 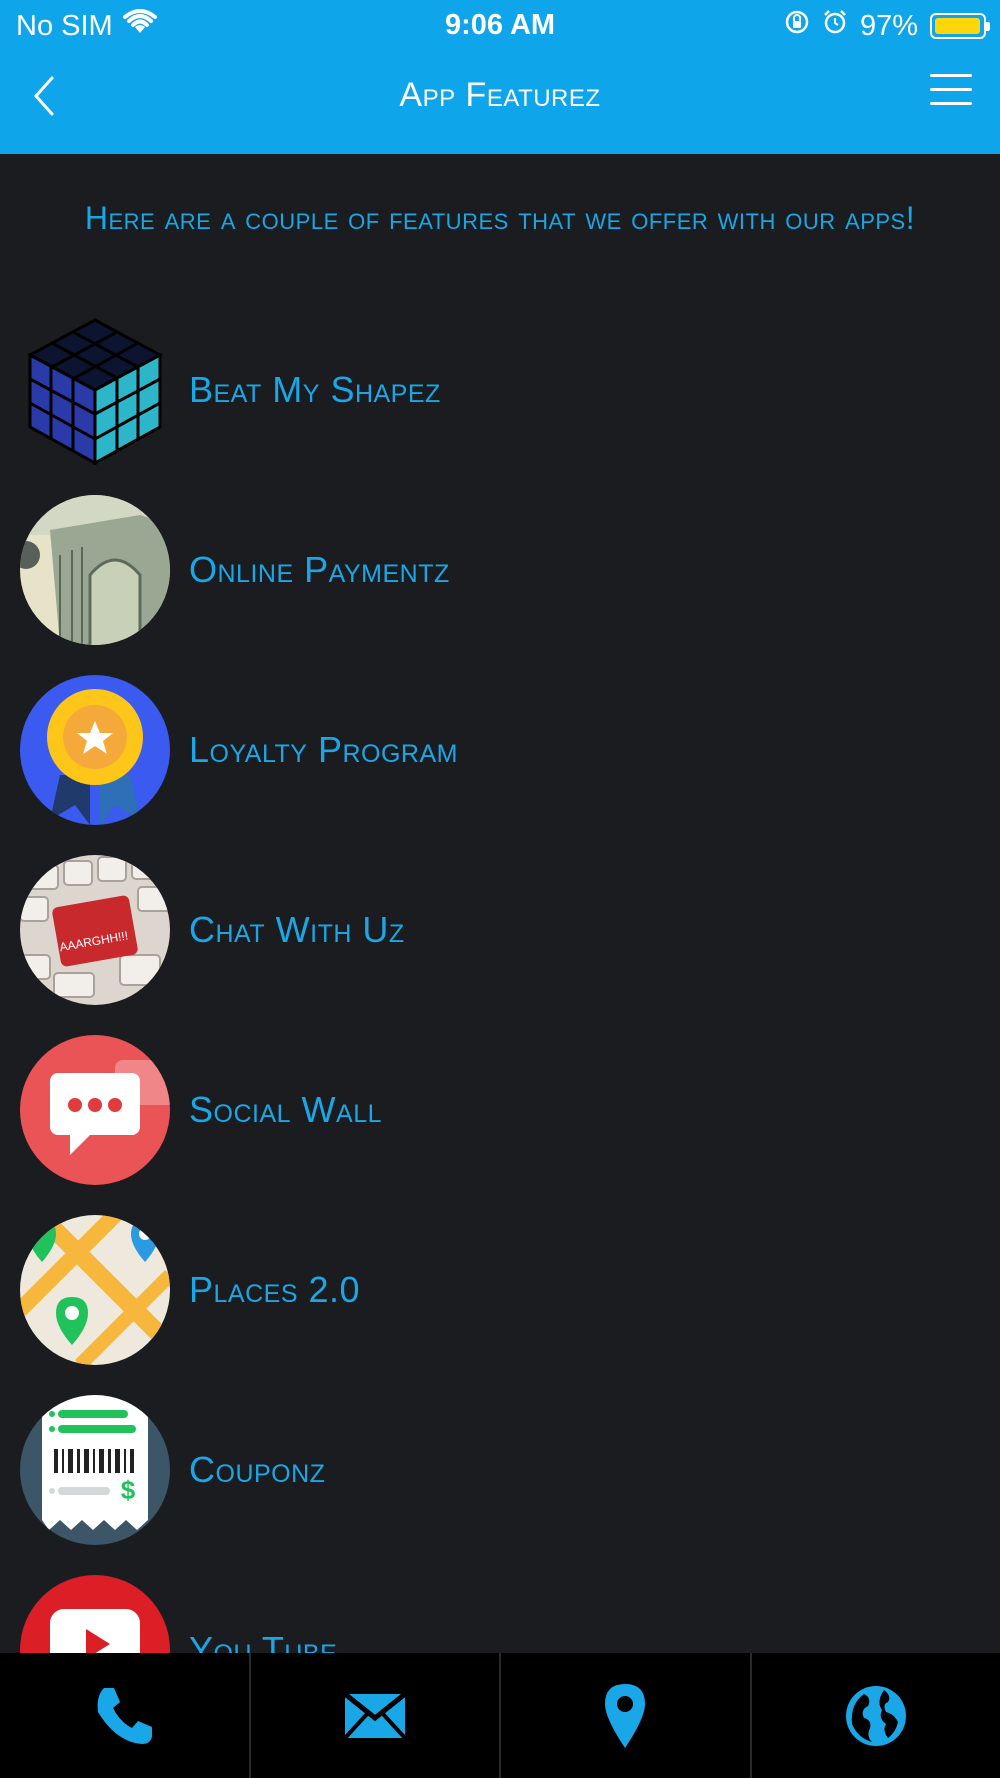 I want to click on menu-button, so click(x=951, y=92).